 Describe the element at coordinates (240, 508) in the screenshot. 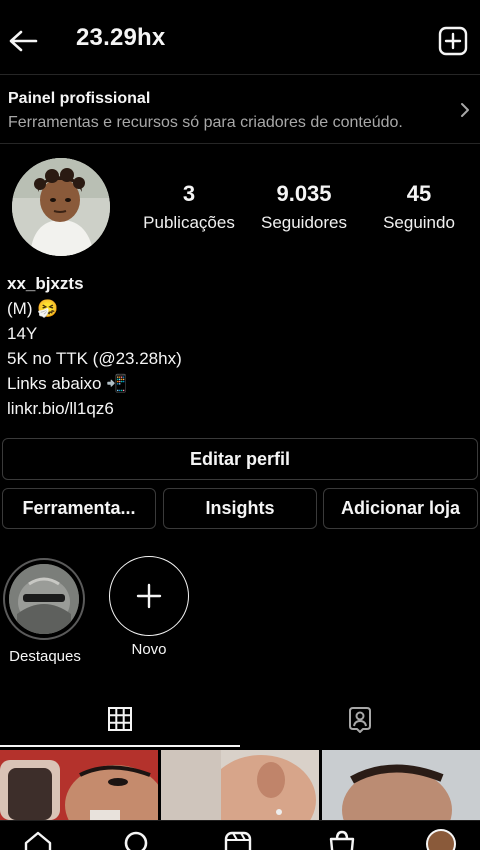

I see `insights-button: Insights` at that location.